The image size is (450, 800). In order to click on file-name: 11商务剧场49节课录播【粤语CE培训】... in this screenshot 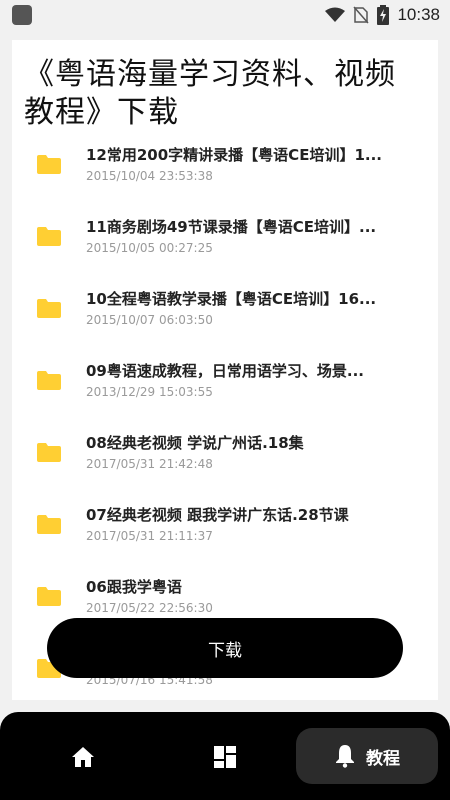, I will do `click(231, 227)`.